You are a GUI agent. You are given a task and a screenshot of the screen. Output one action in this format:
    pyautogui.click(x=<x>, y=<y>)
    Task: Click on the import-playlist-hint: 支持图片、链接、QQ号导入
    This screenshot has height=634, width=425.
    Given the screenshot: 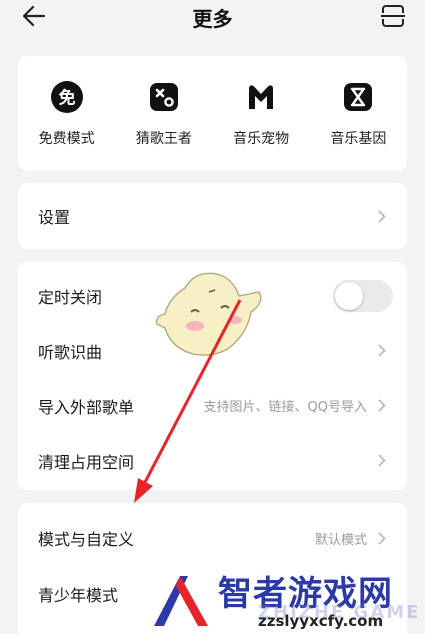 What is the action you would take?
    pyautogui.click(x=285, y=407)
    